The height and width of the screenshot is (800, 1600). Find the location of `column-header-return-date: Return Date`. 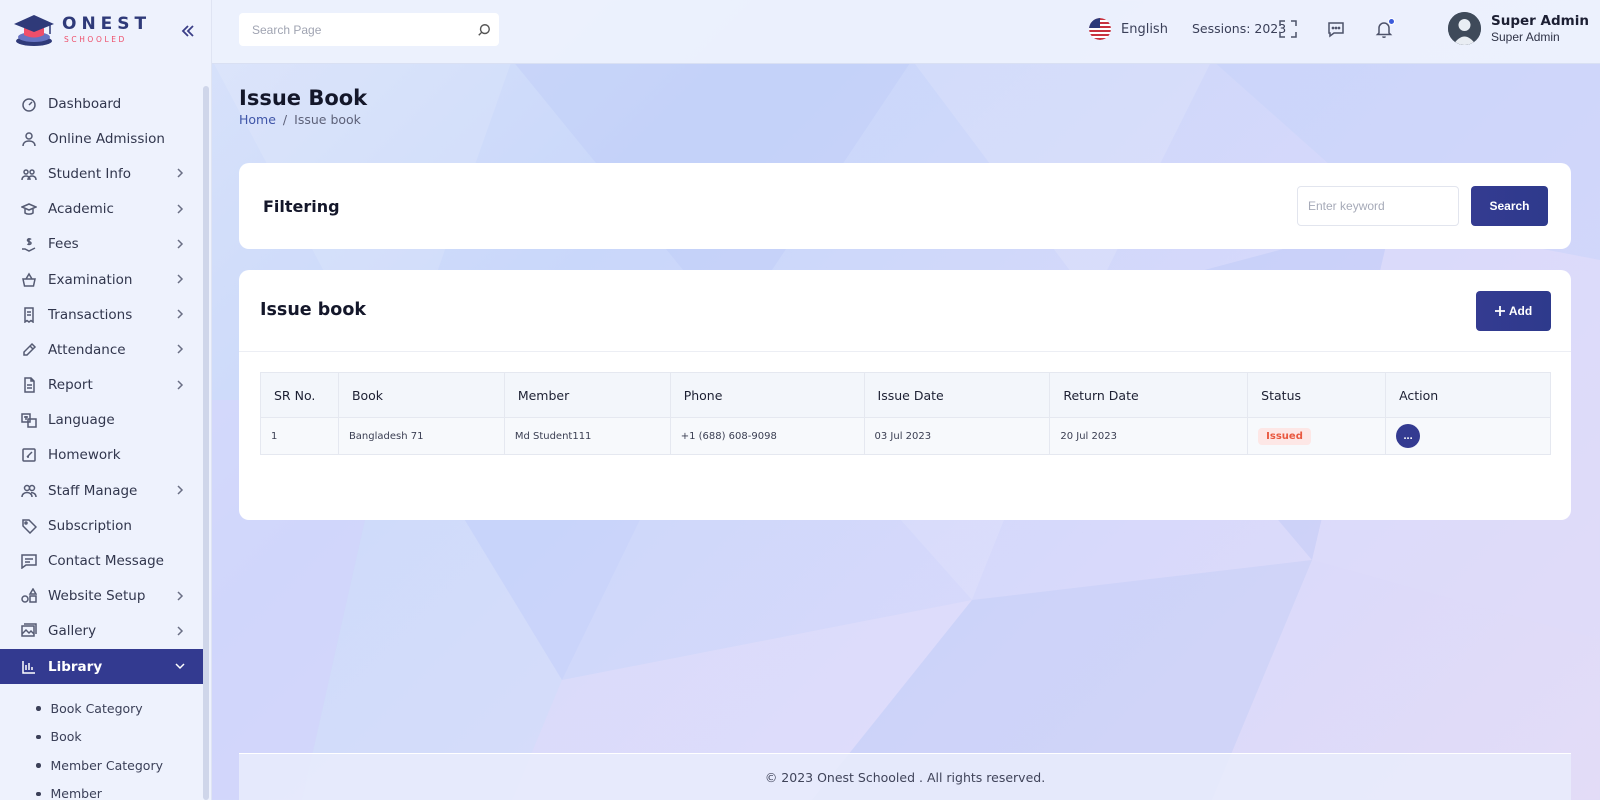

column-header-return-date: Return Date is located at coordinates (1149, 395).